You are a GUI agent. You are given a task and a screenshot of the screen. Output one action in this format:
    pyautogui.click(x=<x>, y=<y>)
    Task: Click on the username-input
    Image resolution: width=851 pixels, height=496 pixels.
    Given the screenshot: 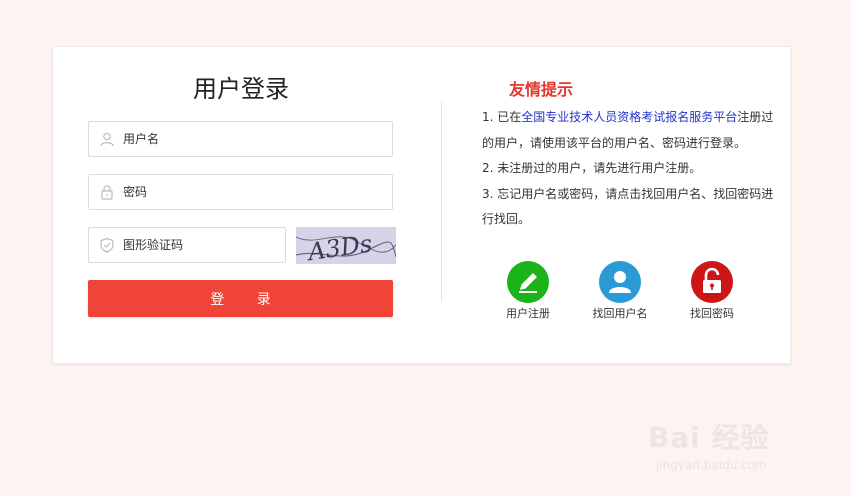 What is the action you would take?
    pyautogui.click(x=253, y=139)
    